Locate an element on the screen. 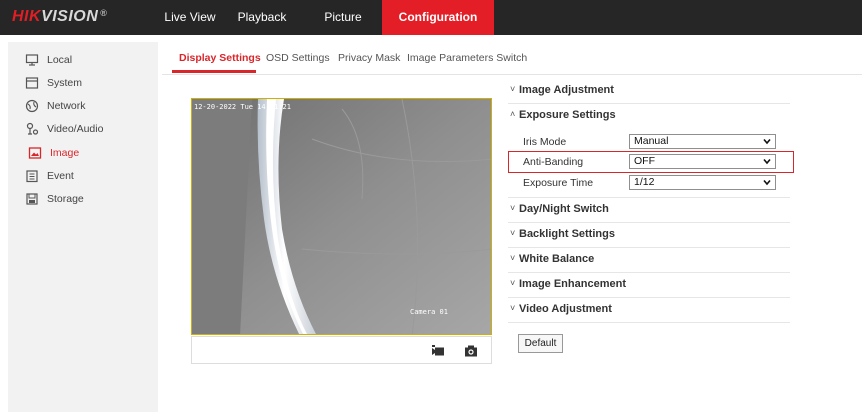  sidebar-item-system: System is located at coordinates (83, 83).